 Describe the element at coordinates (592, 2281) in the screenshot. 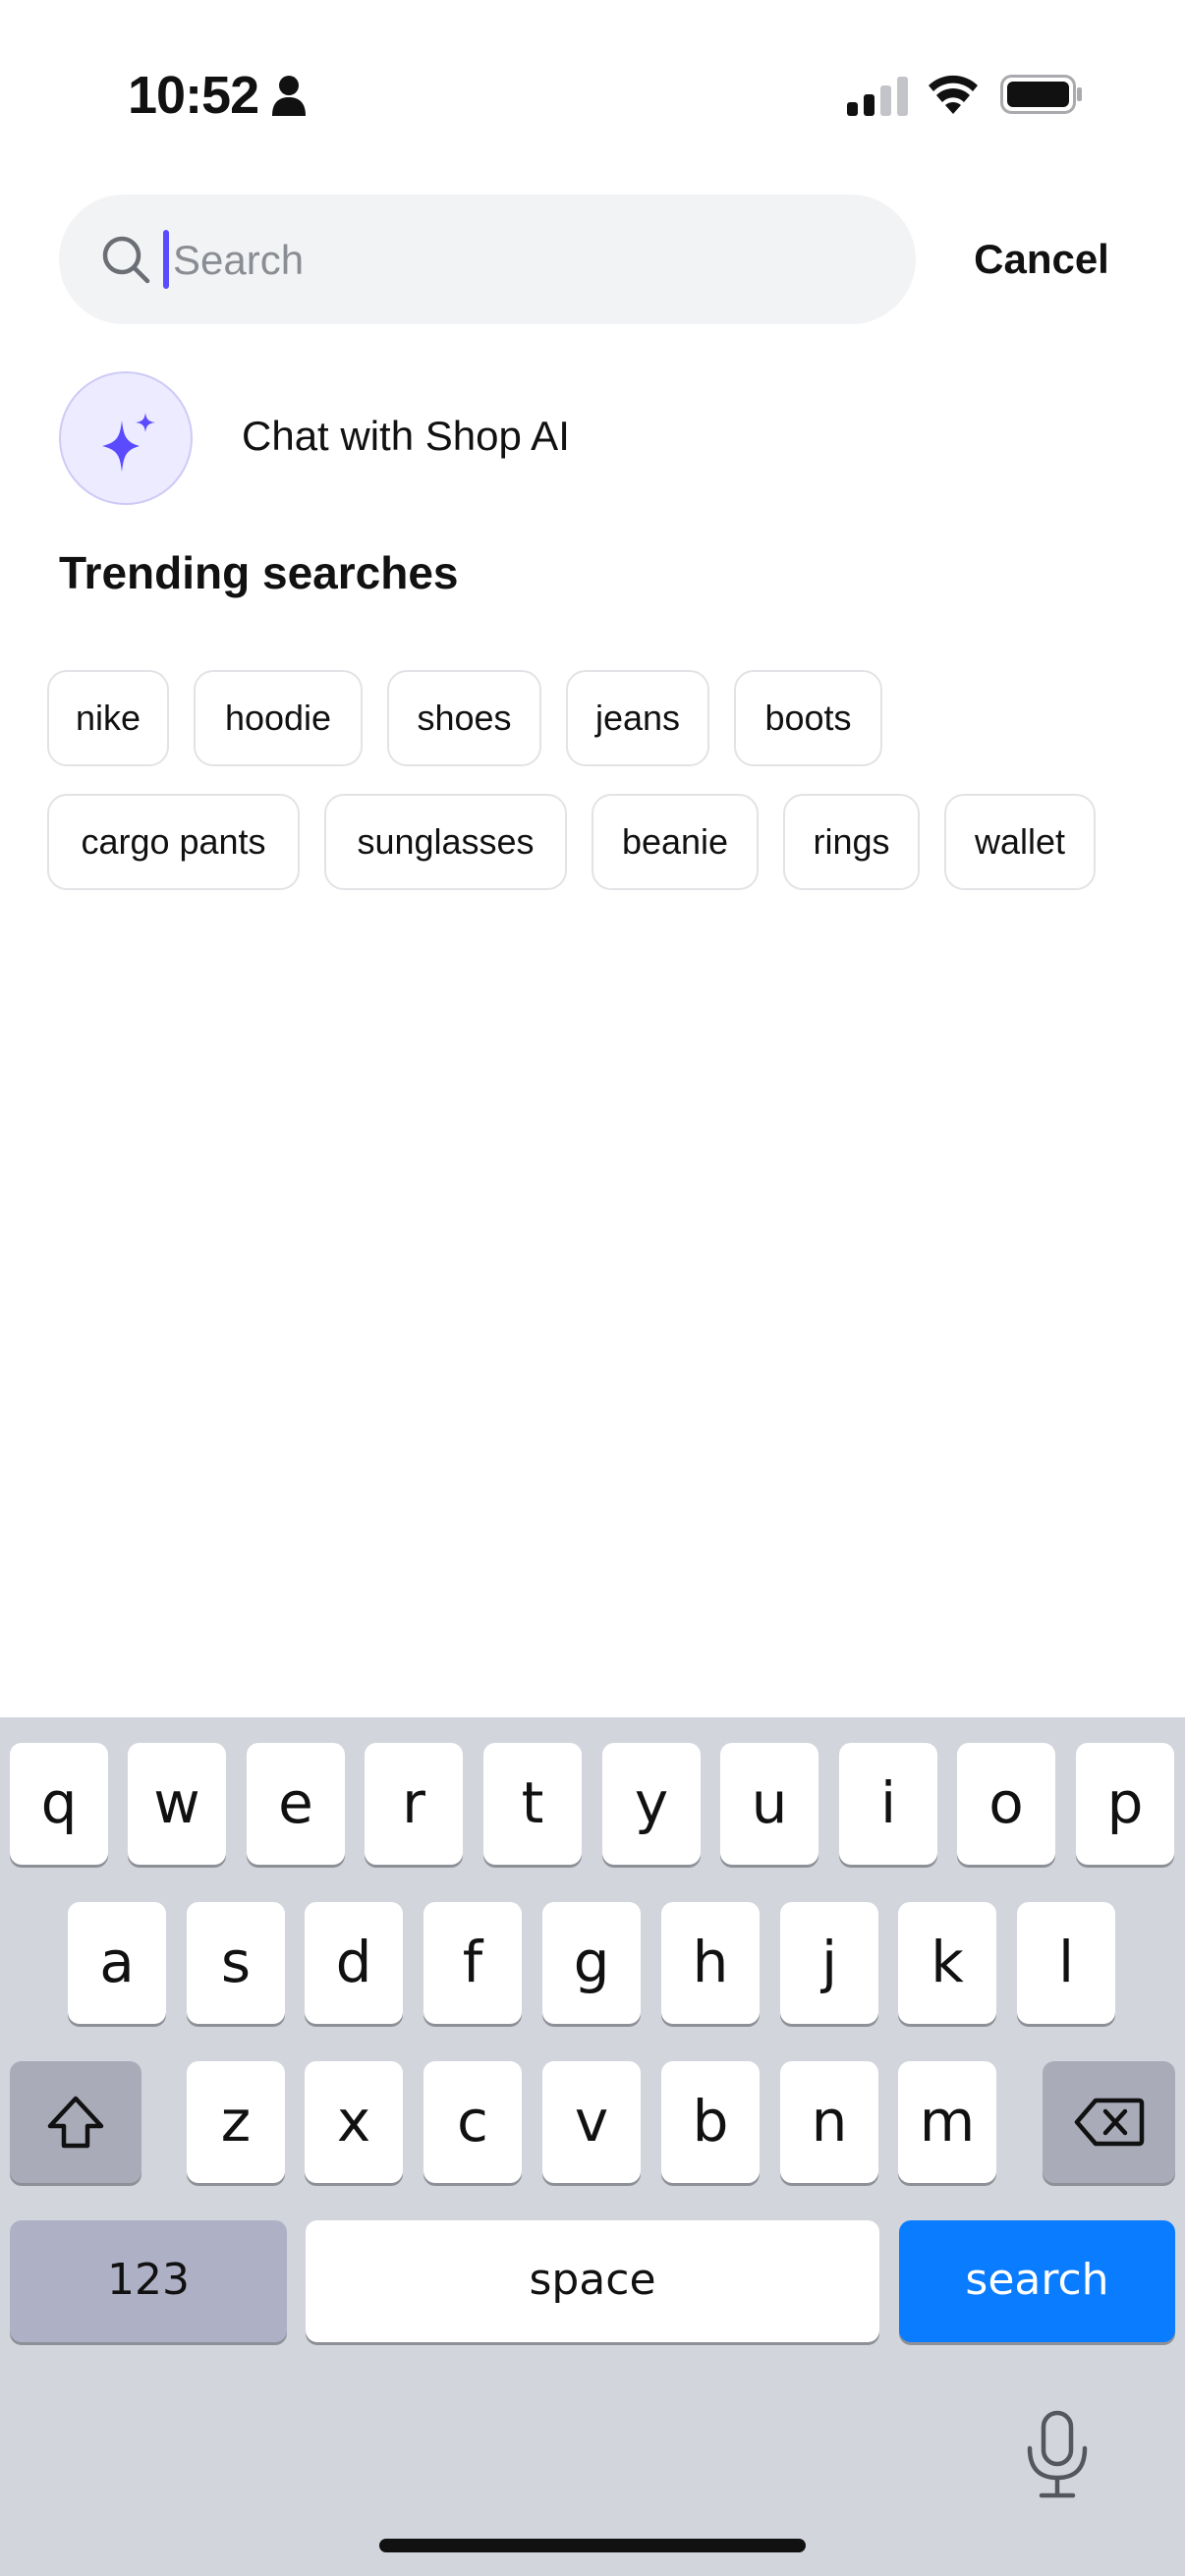

I see `space-key: space` at that location.